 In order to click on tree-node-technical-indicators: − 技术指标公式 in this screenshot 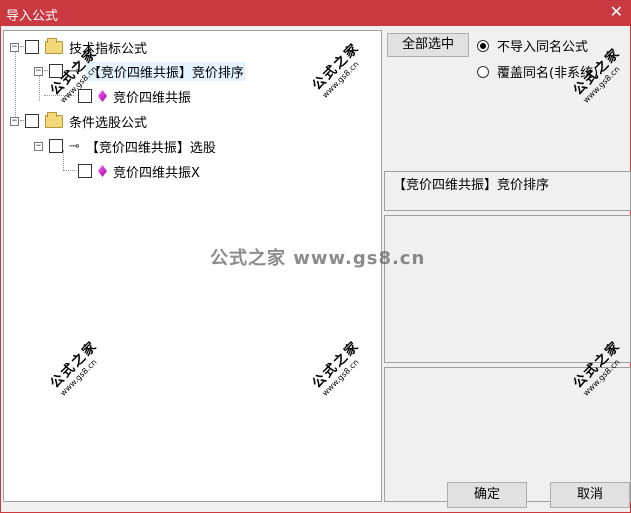, I will do `click(78, 47)`.